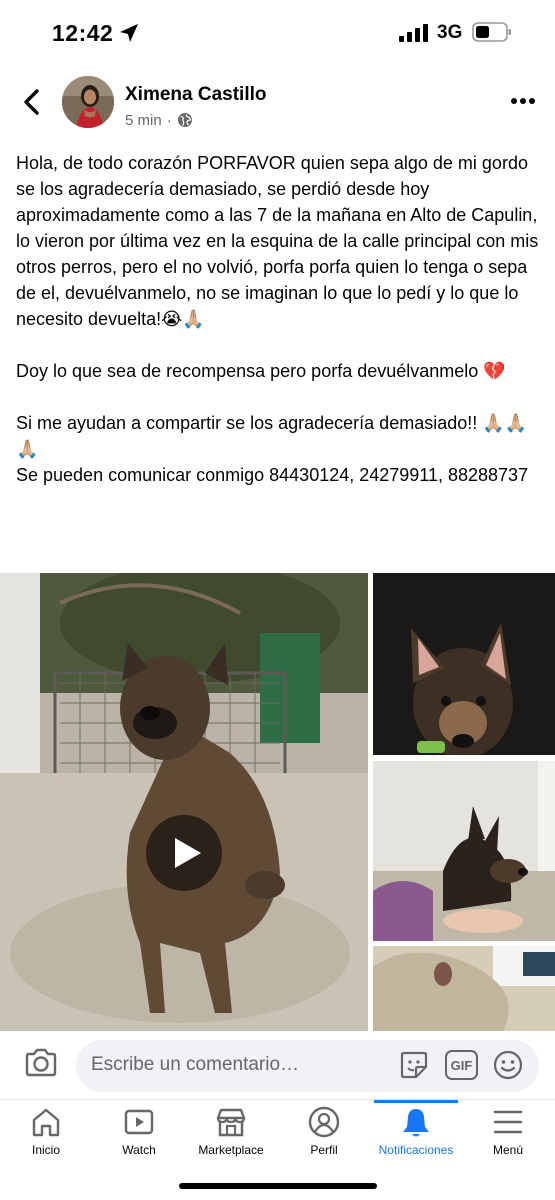 This screenshot has width=555, height=1200. Describe the element at coordinates (231, 1122) in the screenshot. I see `marketplace-icon` at that location.